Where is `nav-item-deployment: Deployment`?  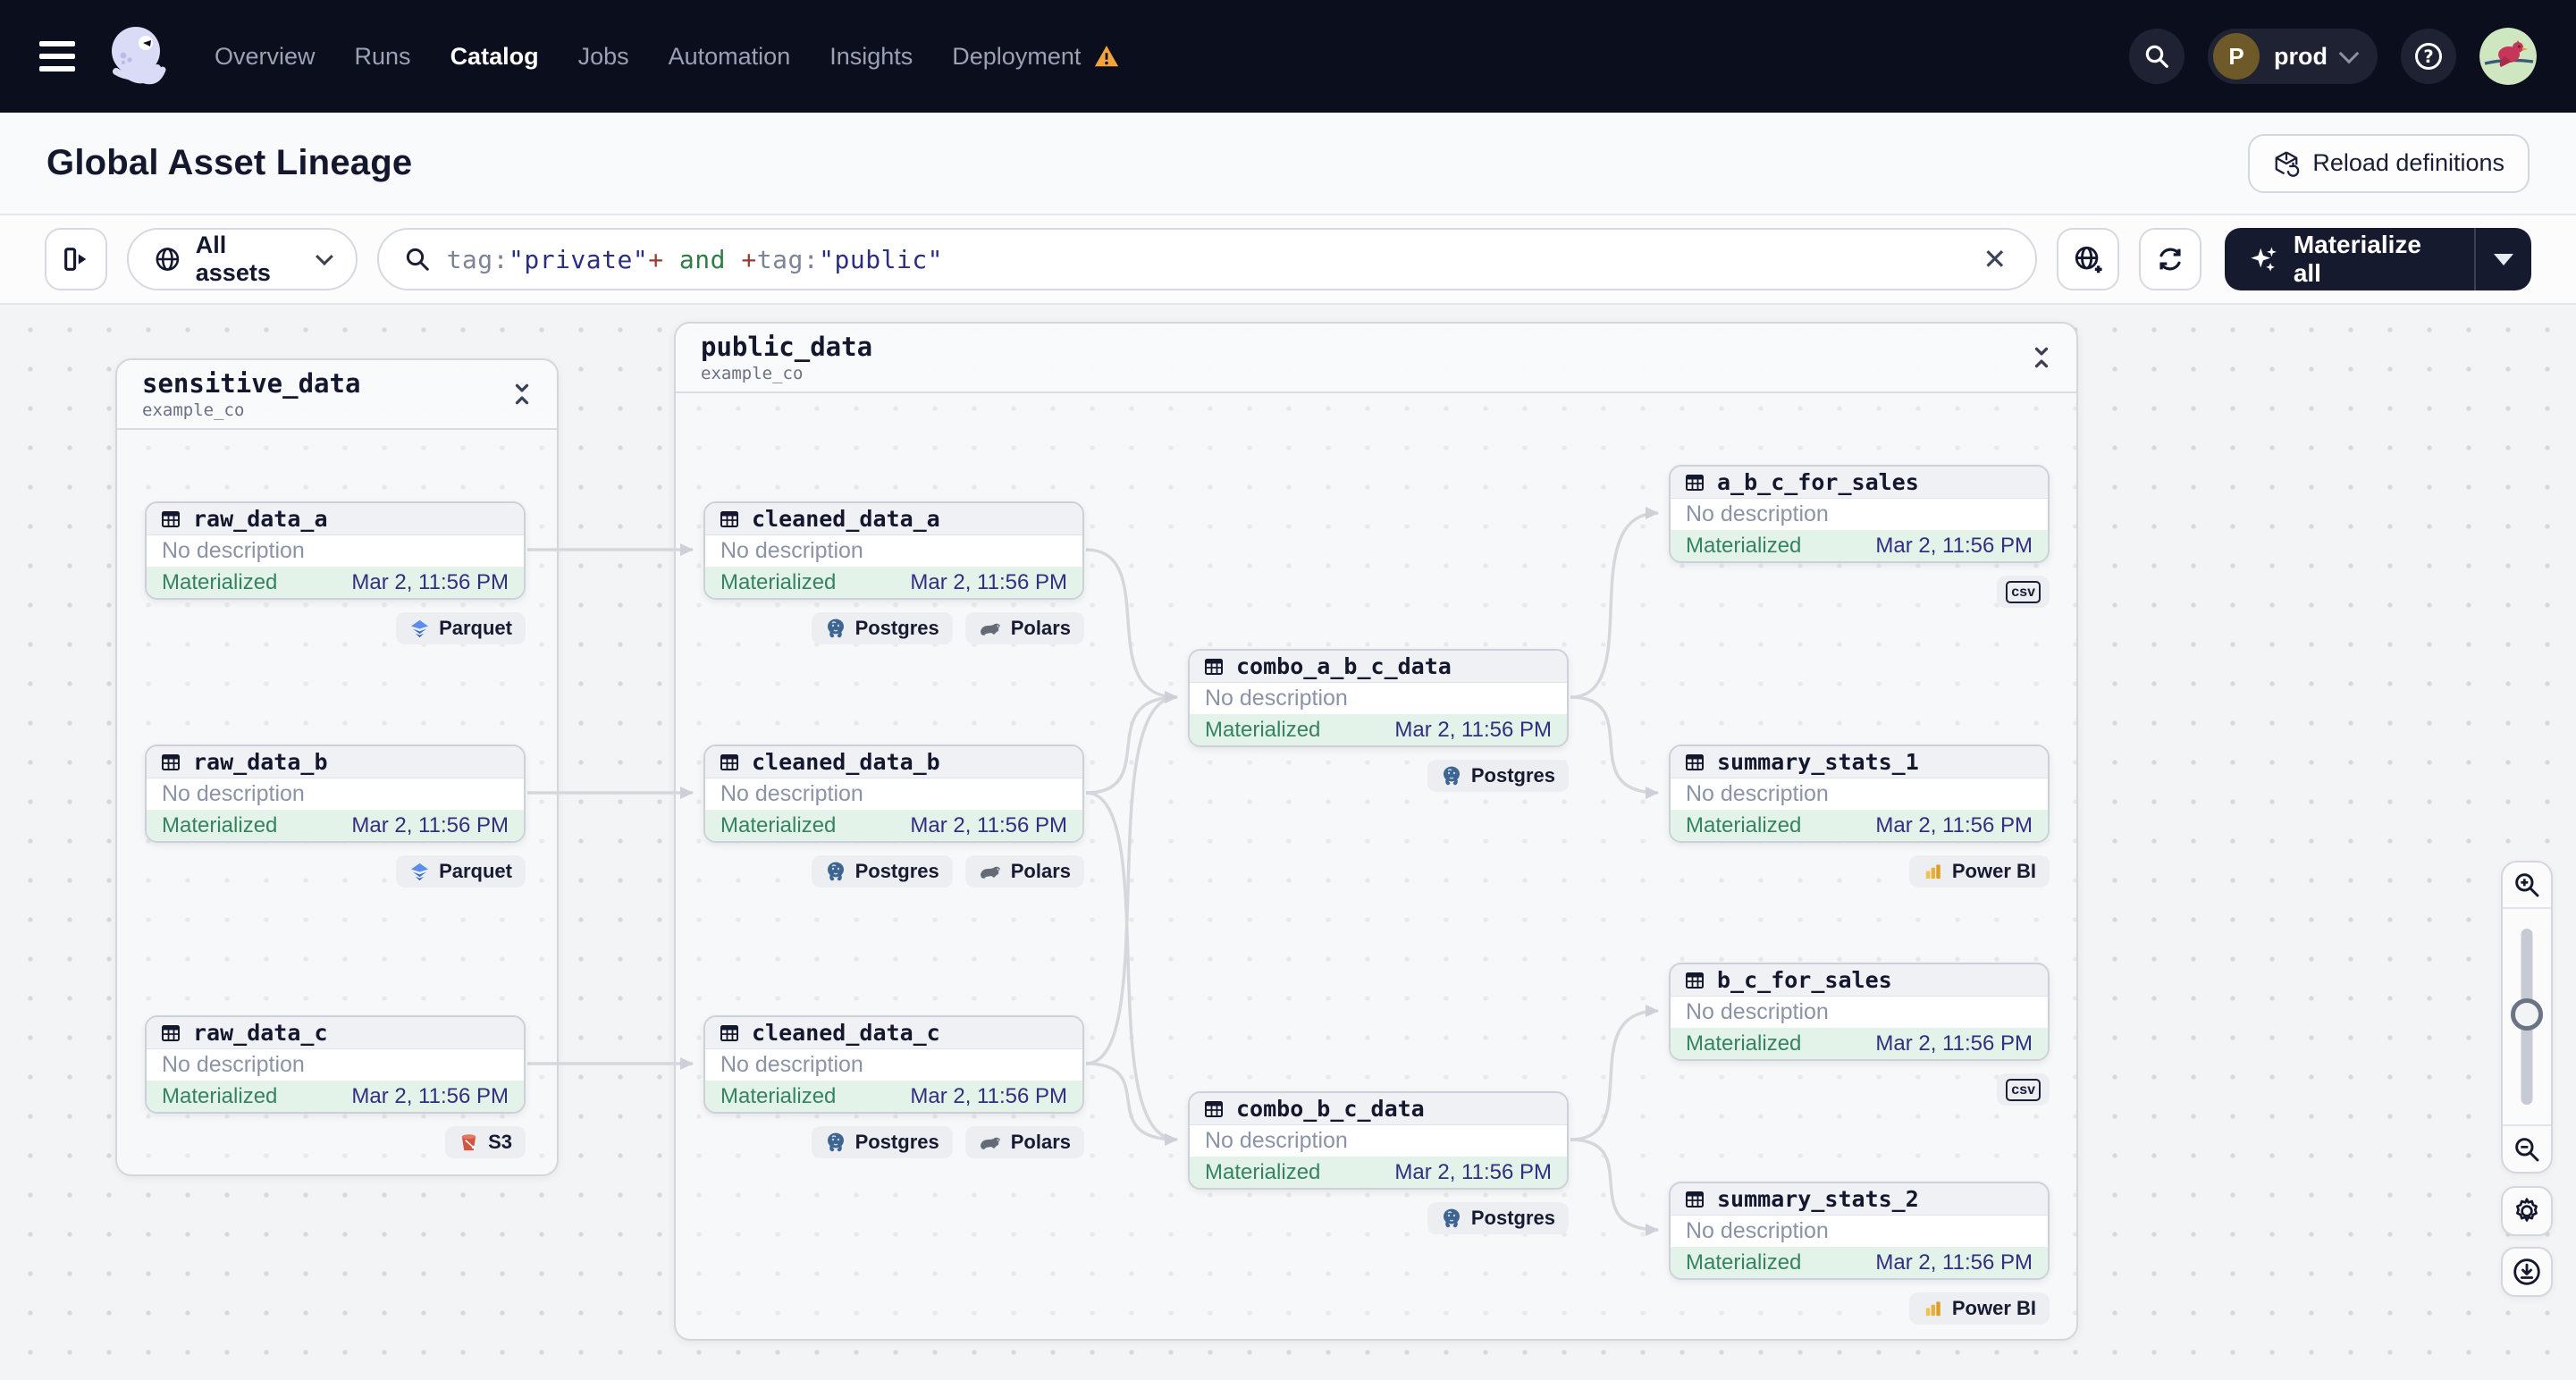 nav-item-deployment: Deployment is located at coordinates (1036, 57).